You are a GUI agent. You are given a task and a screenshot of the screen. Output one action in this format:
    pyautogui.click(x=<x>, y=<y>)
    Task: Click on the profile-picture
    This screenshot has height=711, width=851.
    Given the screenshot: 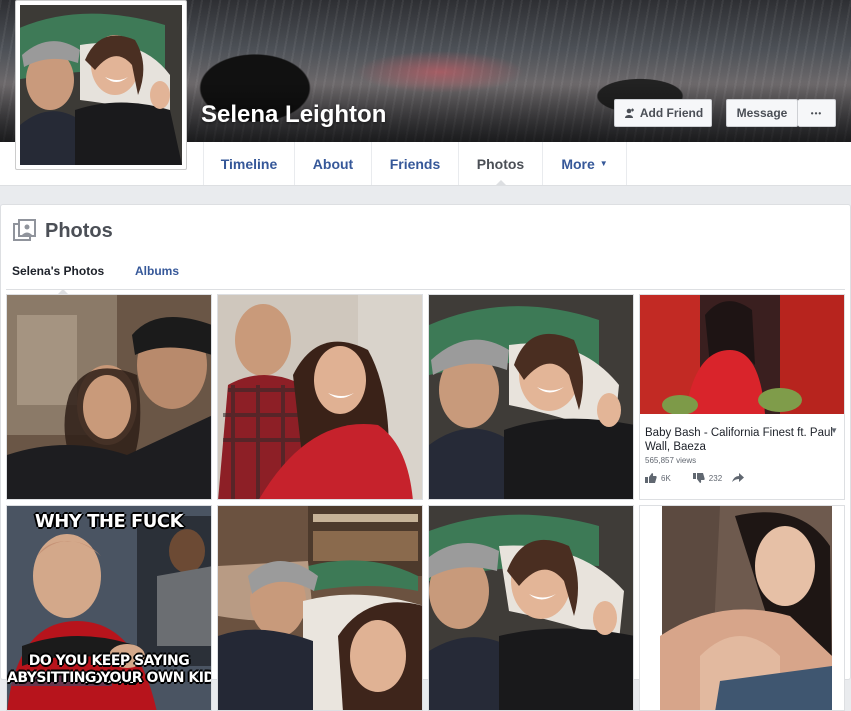 What is the action you would take?
    pyautogui.click(x=101, y=85)
    